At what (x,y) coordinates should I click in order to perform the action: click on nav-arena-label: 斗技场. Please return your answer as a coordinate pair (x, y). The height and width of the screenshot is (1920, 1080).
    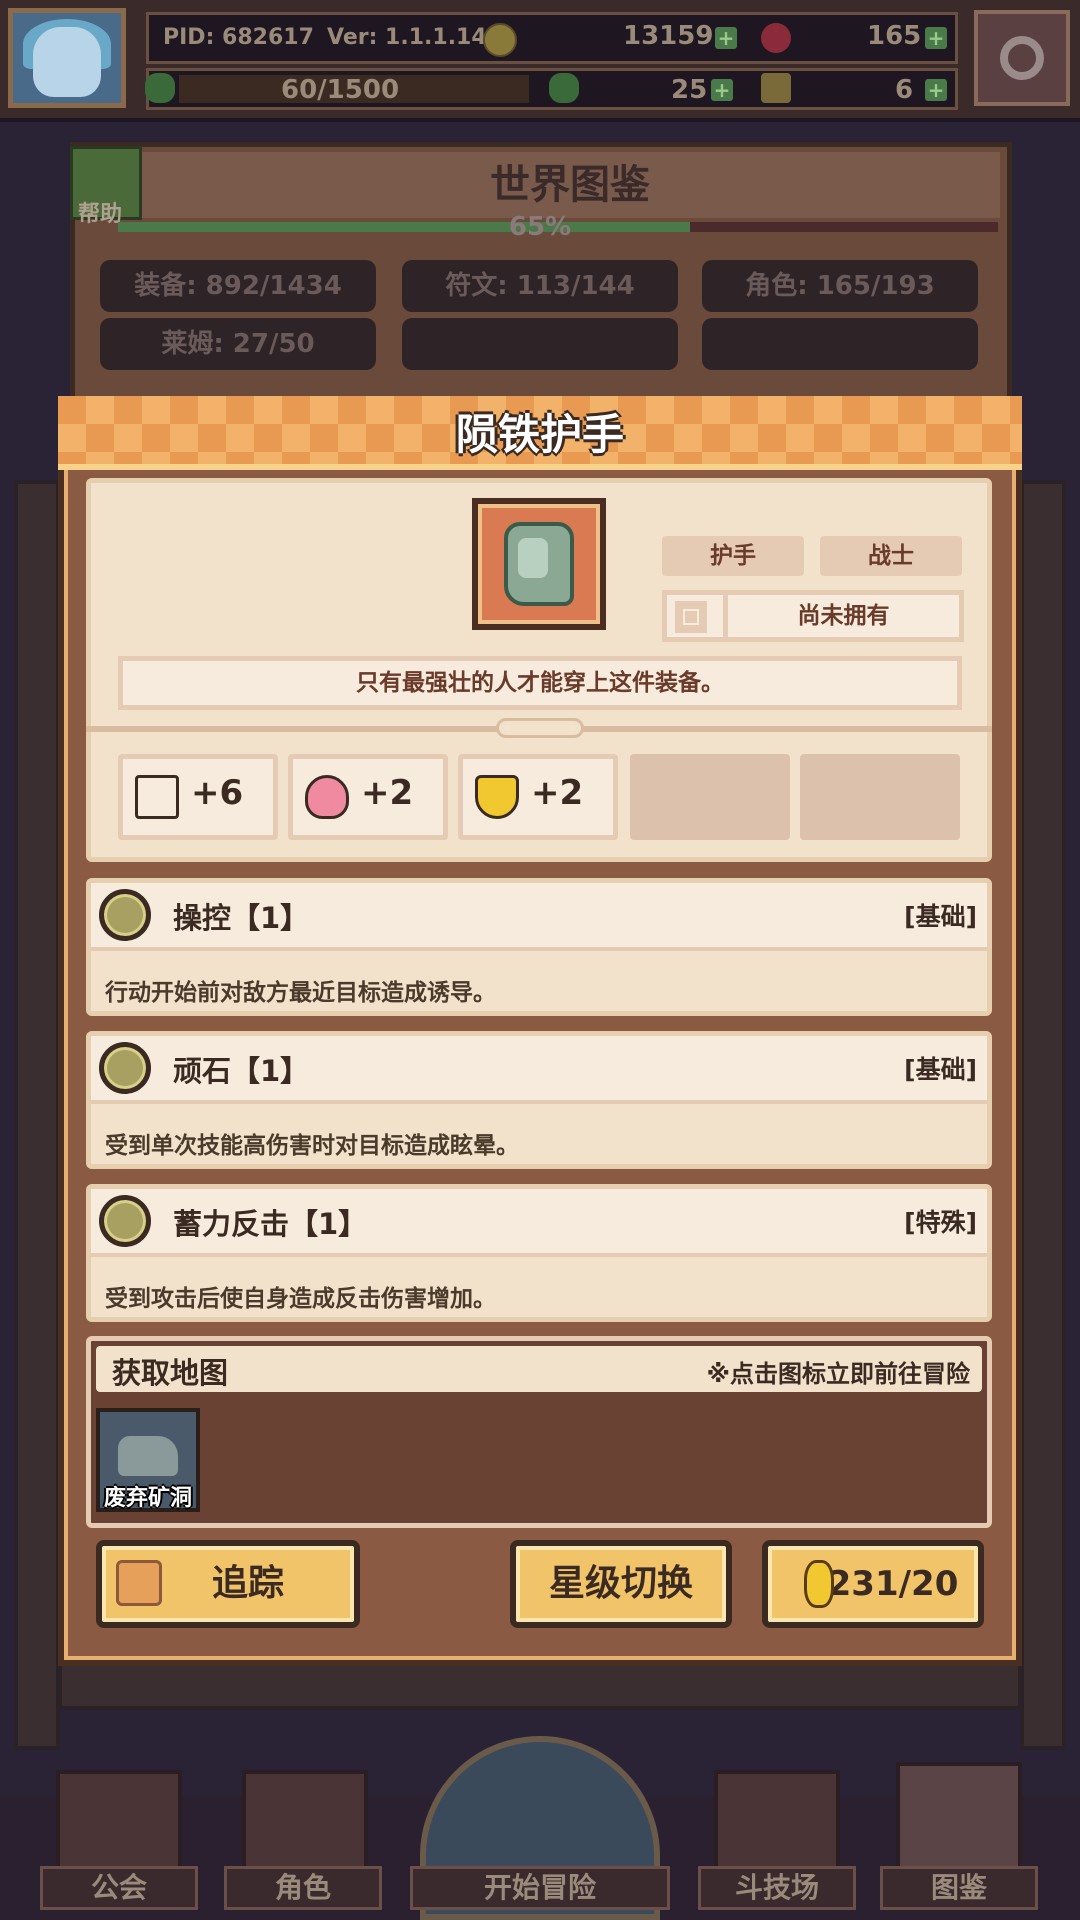
    Looking at the image, I should click on (777, 1888).